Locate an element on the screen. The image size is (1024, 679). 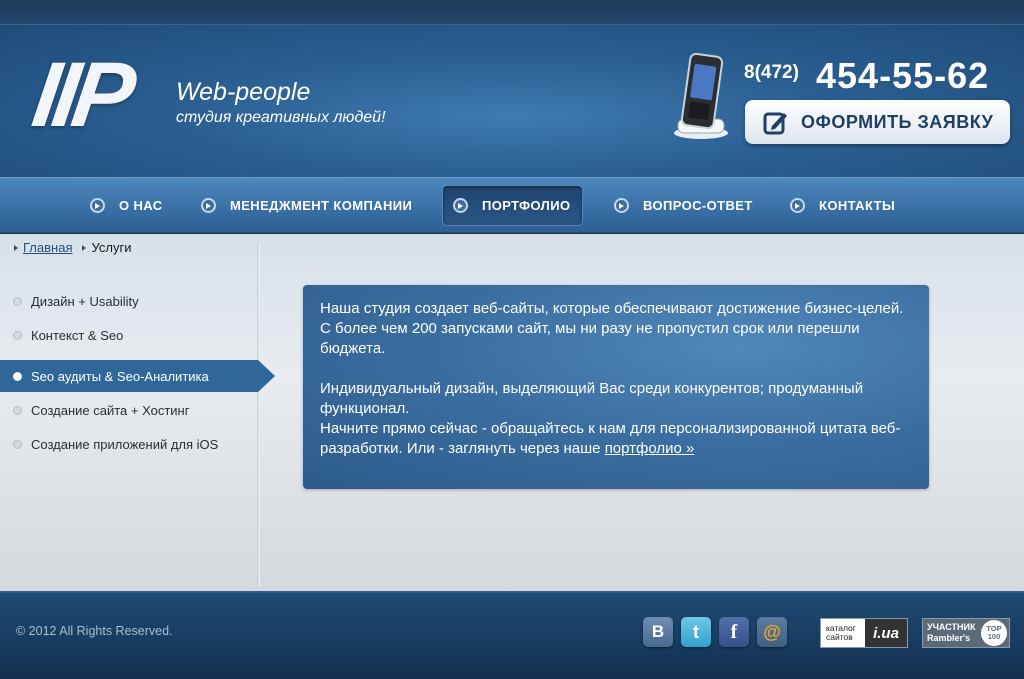
nav-label: О НАС is located at coordinates (141, 205).